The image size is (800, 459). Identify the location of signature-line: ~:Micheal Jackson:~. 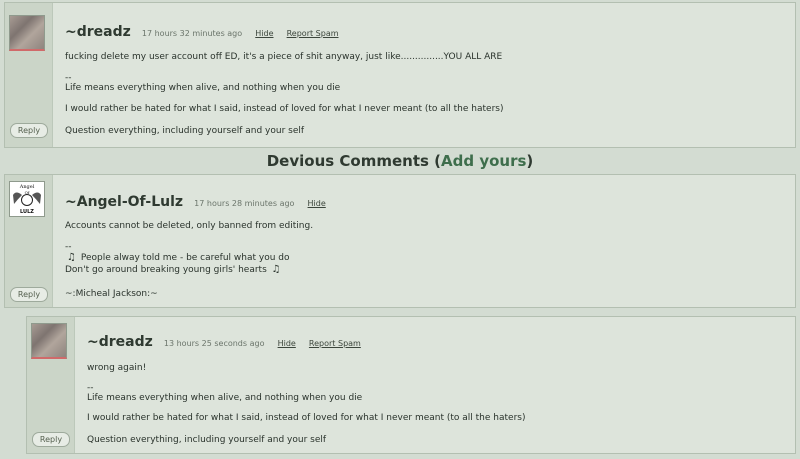
(111, 294).